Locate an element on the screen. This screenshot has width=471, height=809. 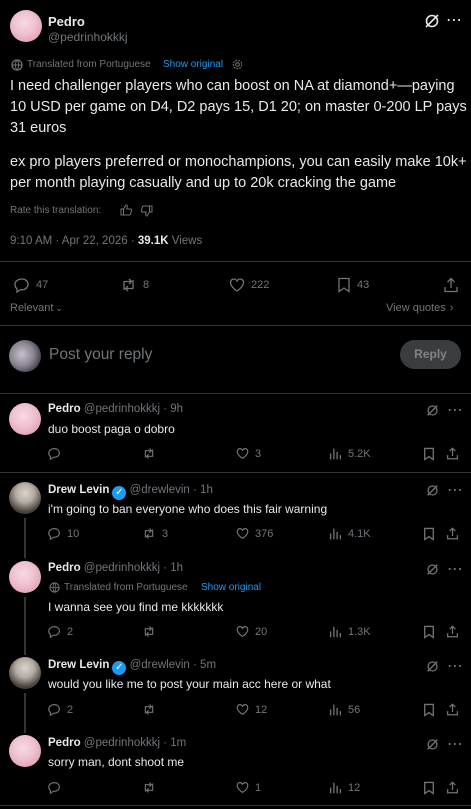
reply-time: · 5m is located at coordinates (204, 665).